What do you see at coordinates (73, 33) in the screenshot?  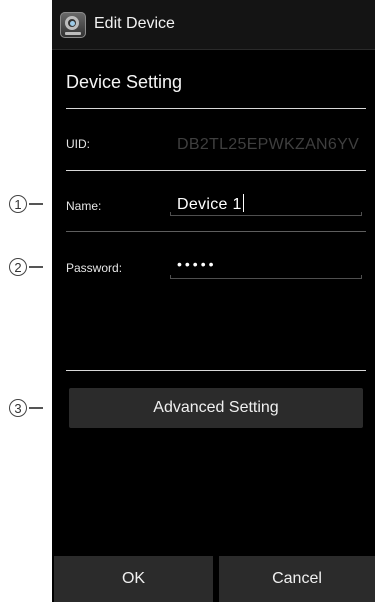 I see `camera-base-shape` at bounding box center [73, 33].